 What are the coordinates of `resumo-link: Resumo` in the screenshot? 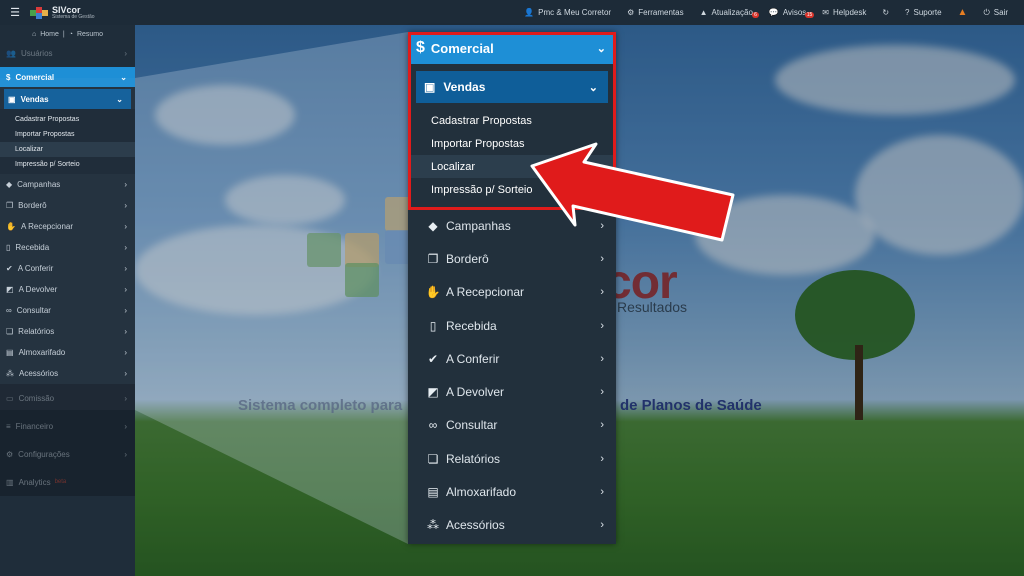 It's located at (90, 34).